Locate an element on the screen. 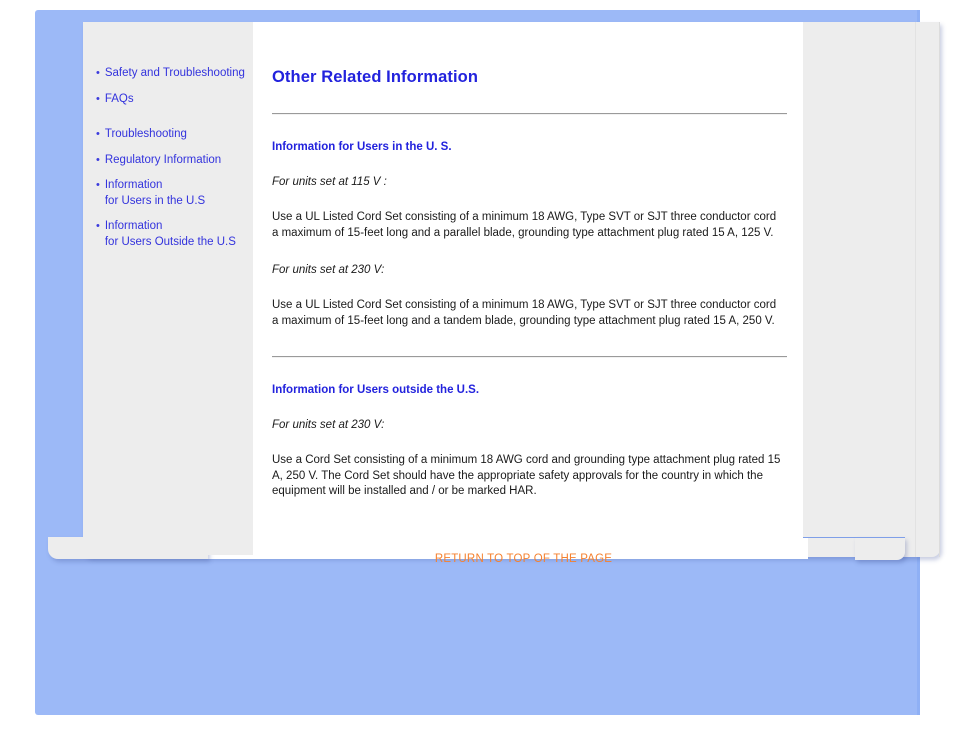 This screenshot has width=954, height=738. sidebar-link-label: Information for Users Outside the U.S is located at coordinates (170, 234).